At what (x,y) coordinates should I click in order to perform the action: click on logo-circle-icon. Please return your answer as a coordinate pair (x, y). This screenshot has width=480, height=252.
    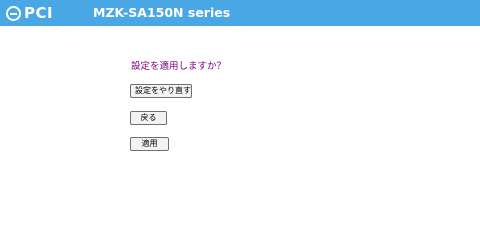
    Looking at the image, I should click on (13, 13).